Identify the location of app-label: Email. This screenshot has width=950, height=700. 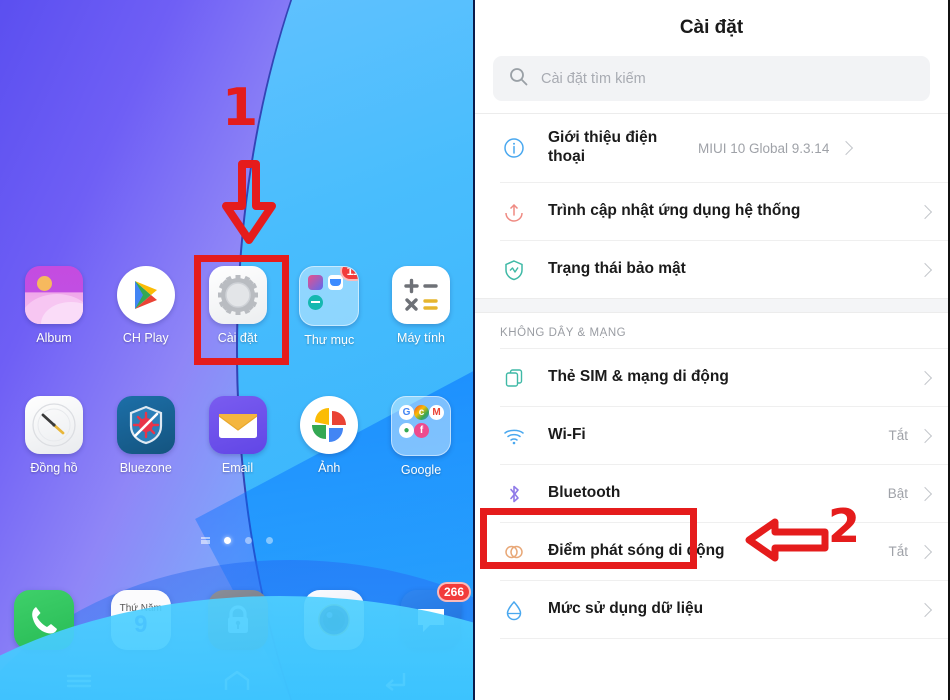
(237, 468).